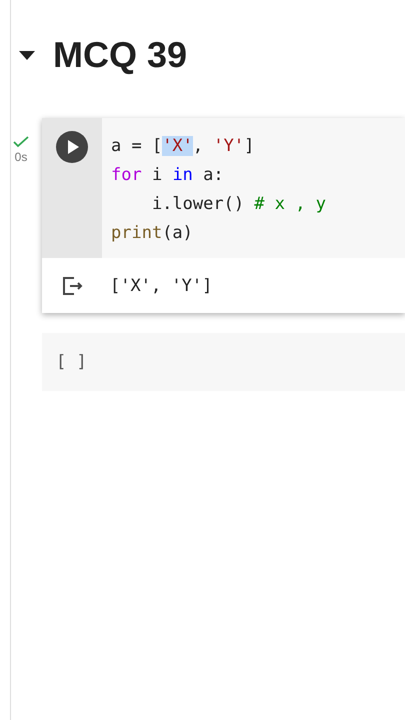 This screenshot has height=720, width=405. I want to click on section-heading: MCQ 39, so click(120, 55).